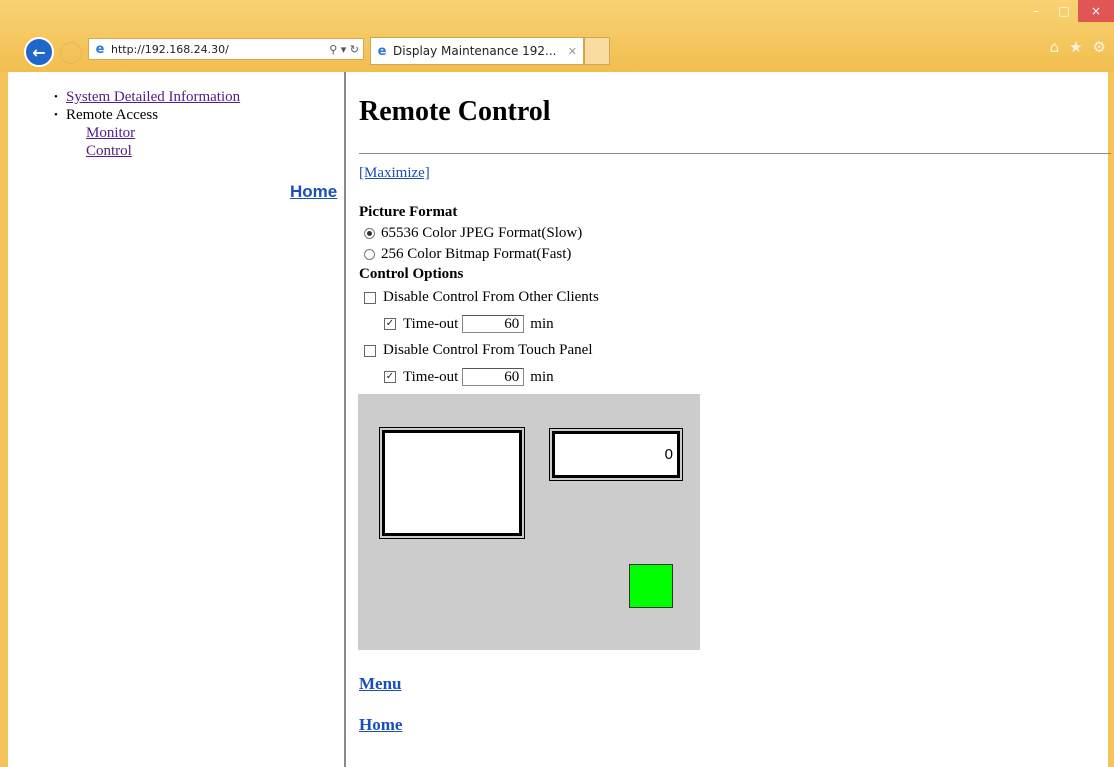 This screenshot has width=1114, height=767. Describe the element at coordinates (369, 254) in the screenshot. I see `bitmap-format-radio` at that location.